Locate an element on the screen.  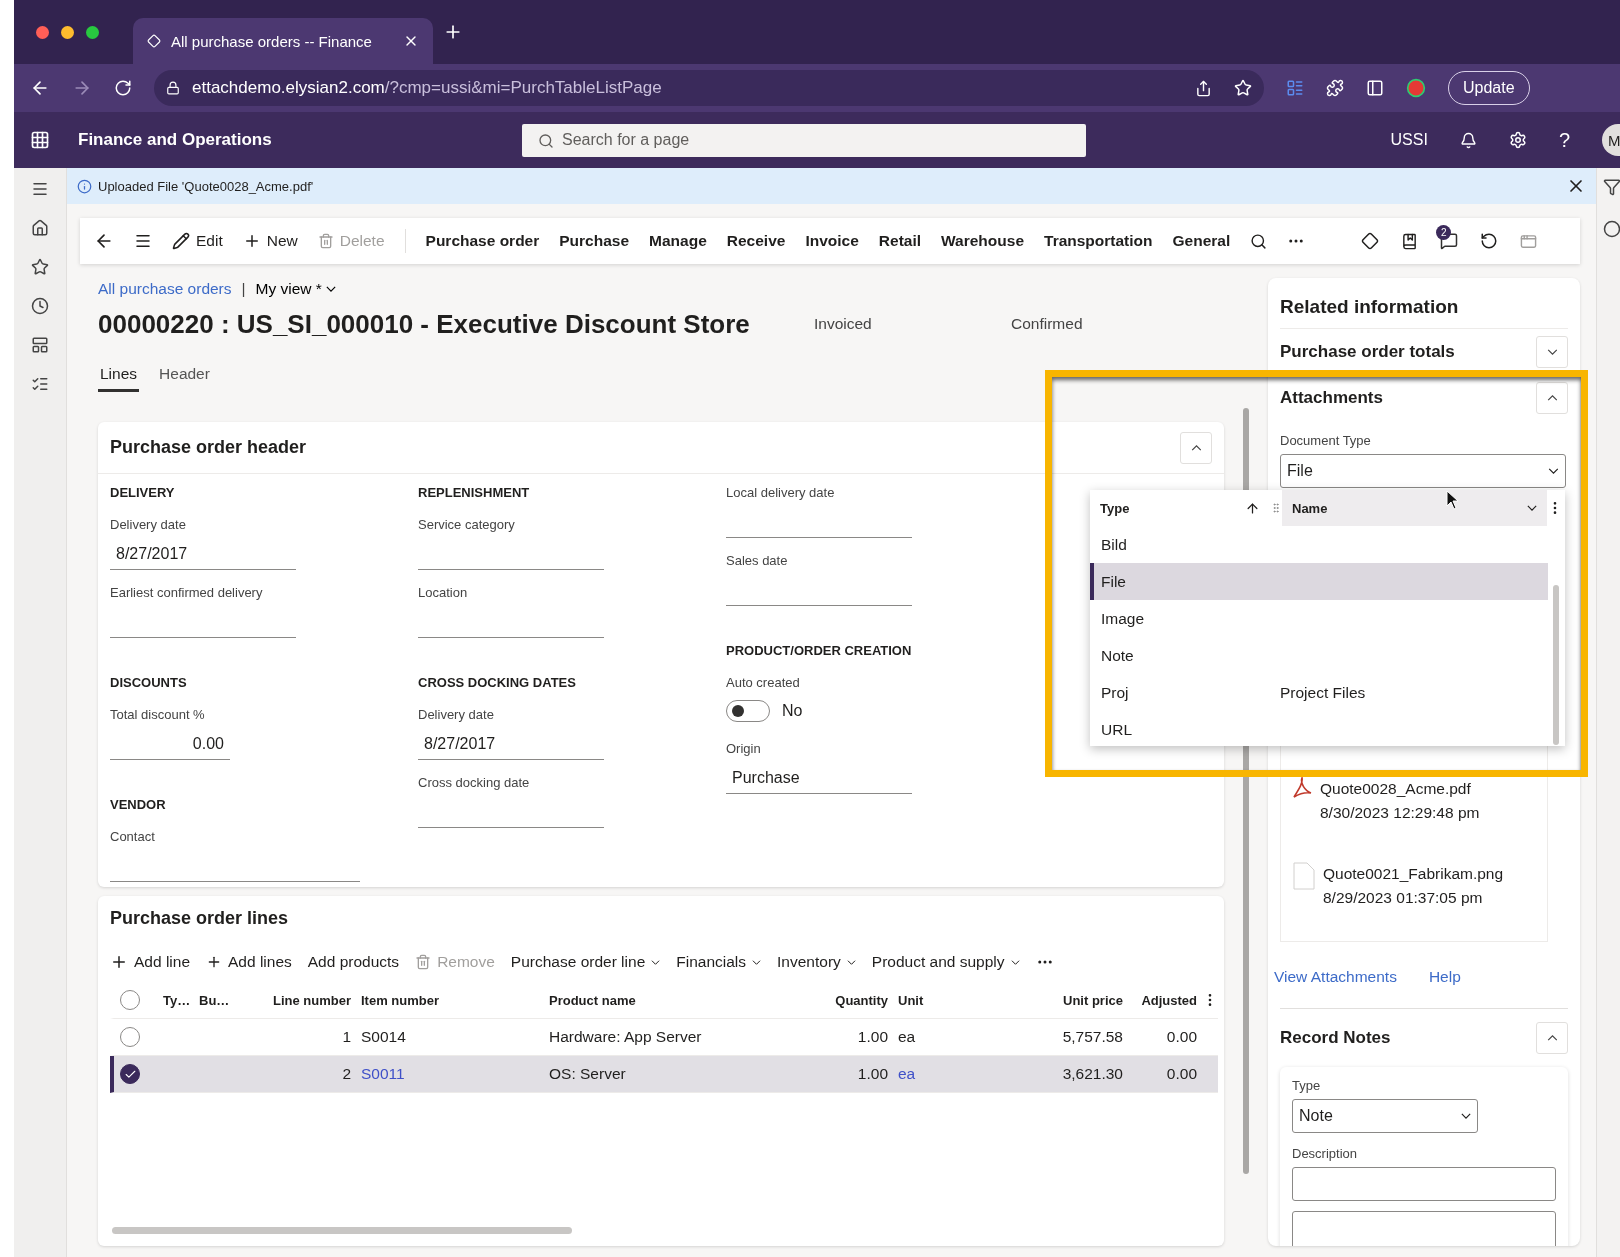
search-field: Search for a page is located at coordinates (804, 140).